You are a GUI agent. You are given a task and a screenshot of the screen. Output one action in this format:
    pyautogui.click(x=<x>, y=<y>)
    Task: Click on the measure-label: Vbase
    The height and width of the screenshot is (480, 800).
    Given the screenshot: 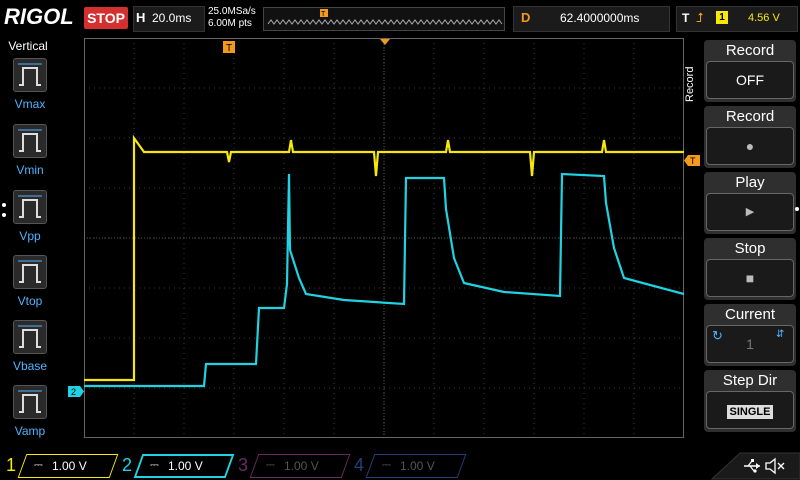 What is the action you would take?
    pyautogui.click(x=30, y=366)
    